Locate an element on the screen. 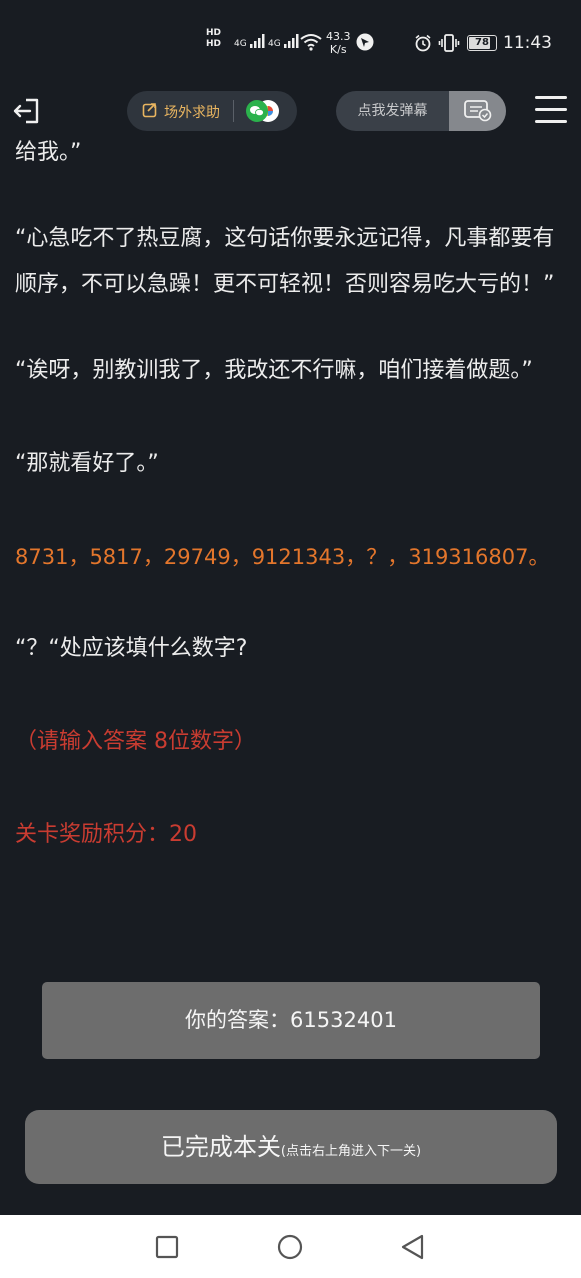 This screenshot has height=1278, width=581. divider is located at coordinates (233, 111).